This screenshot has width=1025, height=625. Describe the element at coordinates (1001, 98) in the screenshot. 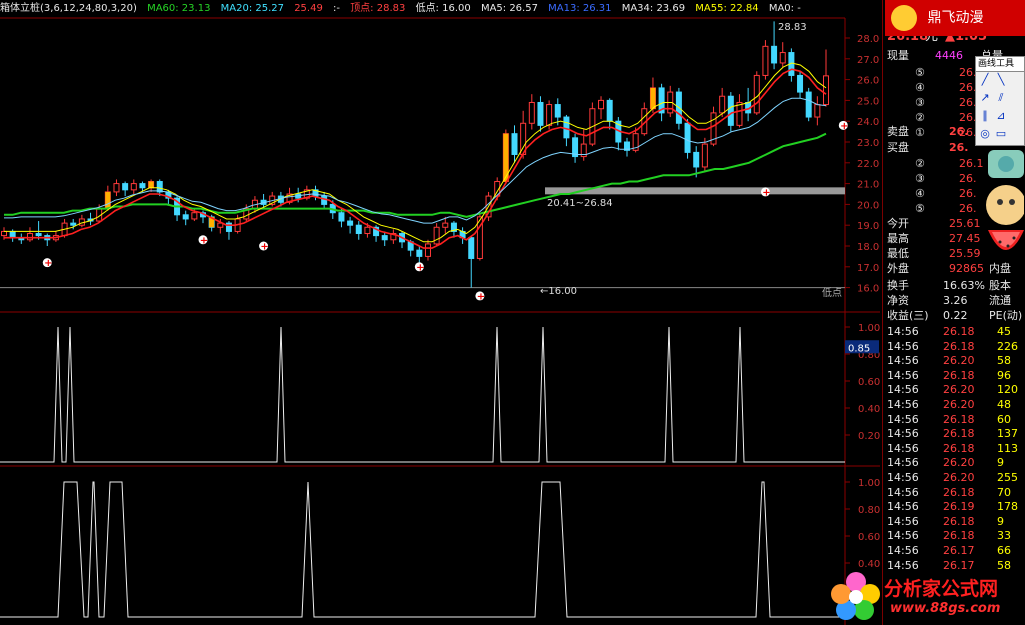

I see `channel-tool-icon: ⫽` at that location.